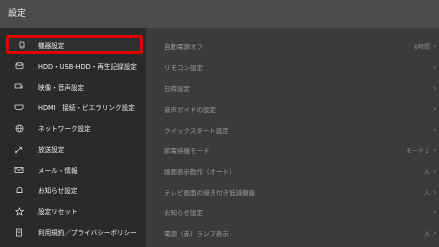 The width and height of the screenshot is (439, 247). What do you see at coordinates (300, 150) in the screenshot?
I see `setting-row-power-save-standby: 節電待機モード モード１ ›` at bounding box center [300, 150].